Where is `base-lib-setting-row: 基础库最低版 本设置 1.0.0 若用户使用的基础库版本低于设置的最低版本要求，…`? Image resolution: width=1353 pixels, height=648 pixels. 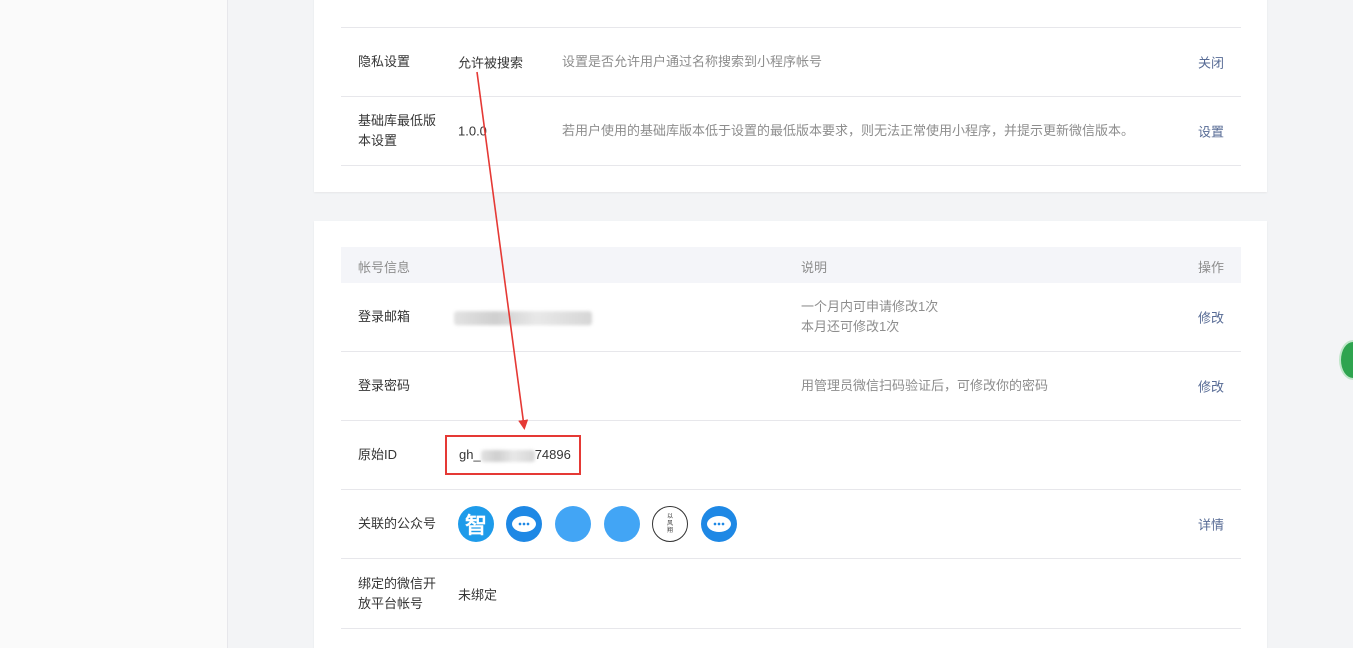 base-lib-setting-row: 基础库最低版 本设置 1.0.0 若用户使用的基础库版本低于设置的最低版本要求，… is located at coordinates (791, 131).